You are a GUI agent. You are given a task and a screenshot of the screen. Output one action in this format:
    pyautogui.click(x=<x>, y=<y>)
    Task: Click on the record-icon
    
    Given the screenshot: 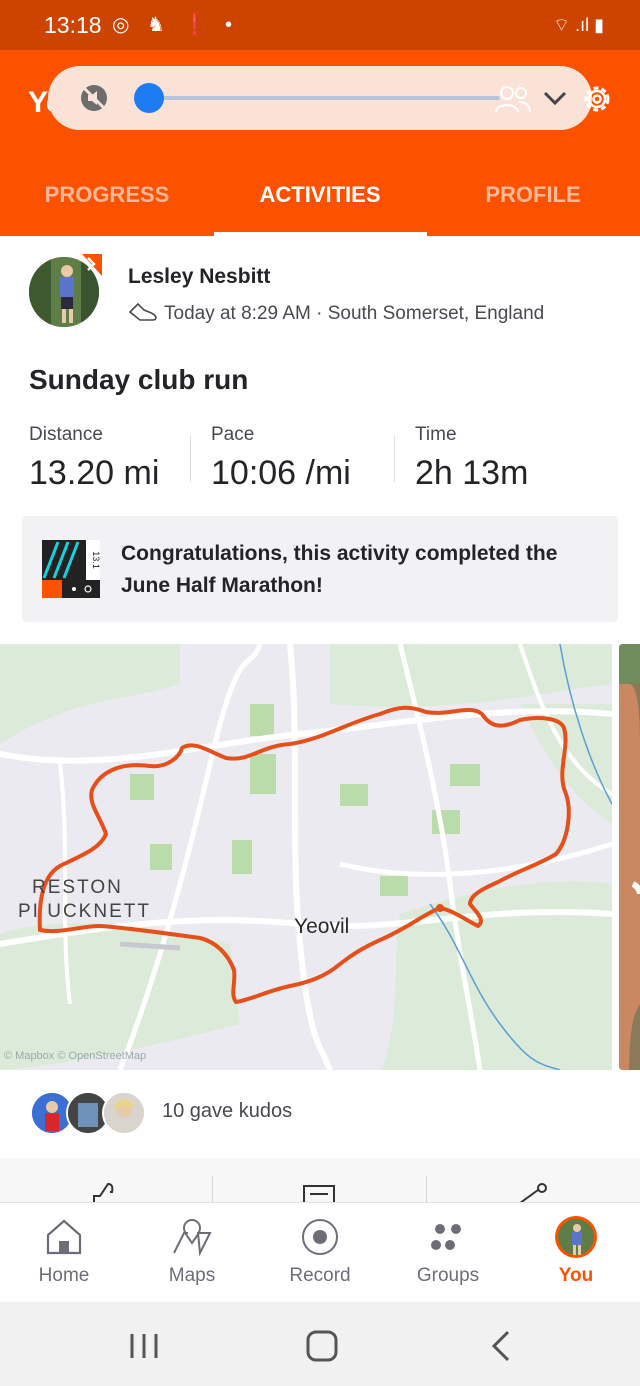 What is the action you would take?
    pyautogui.click(x=320, y=1237)
    